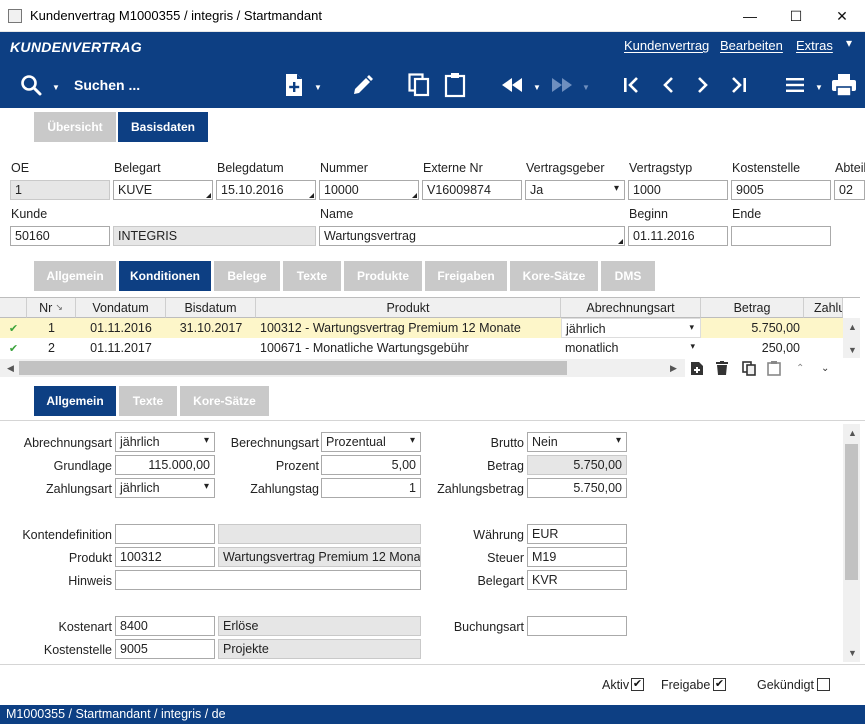  I want to click on zahlungsbetrag-field: 5.750,00, so click(577, 488).